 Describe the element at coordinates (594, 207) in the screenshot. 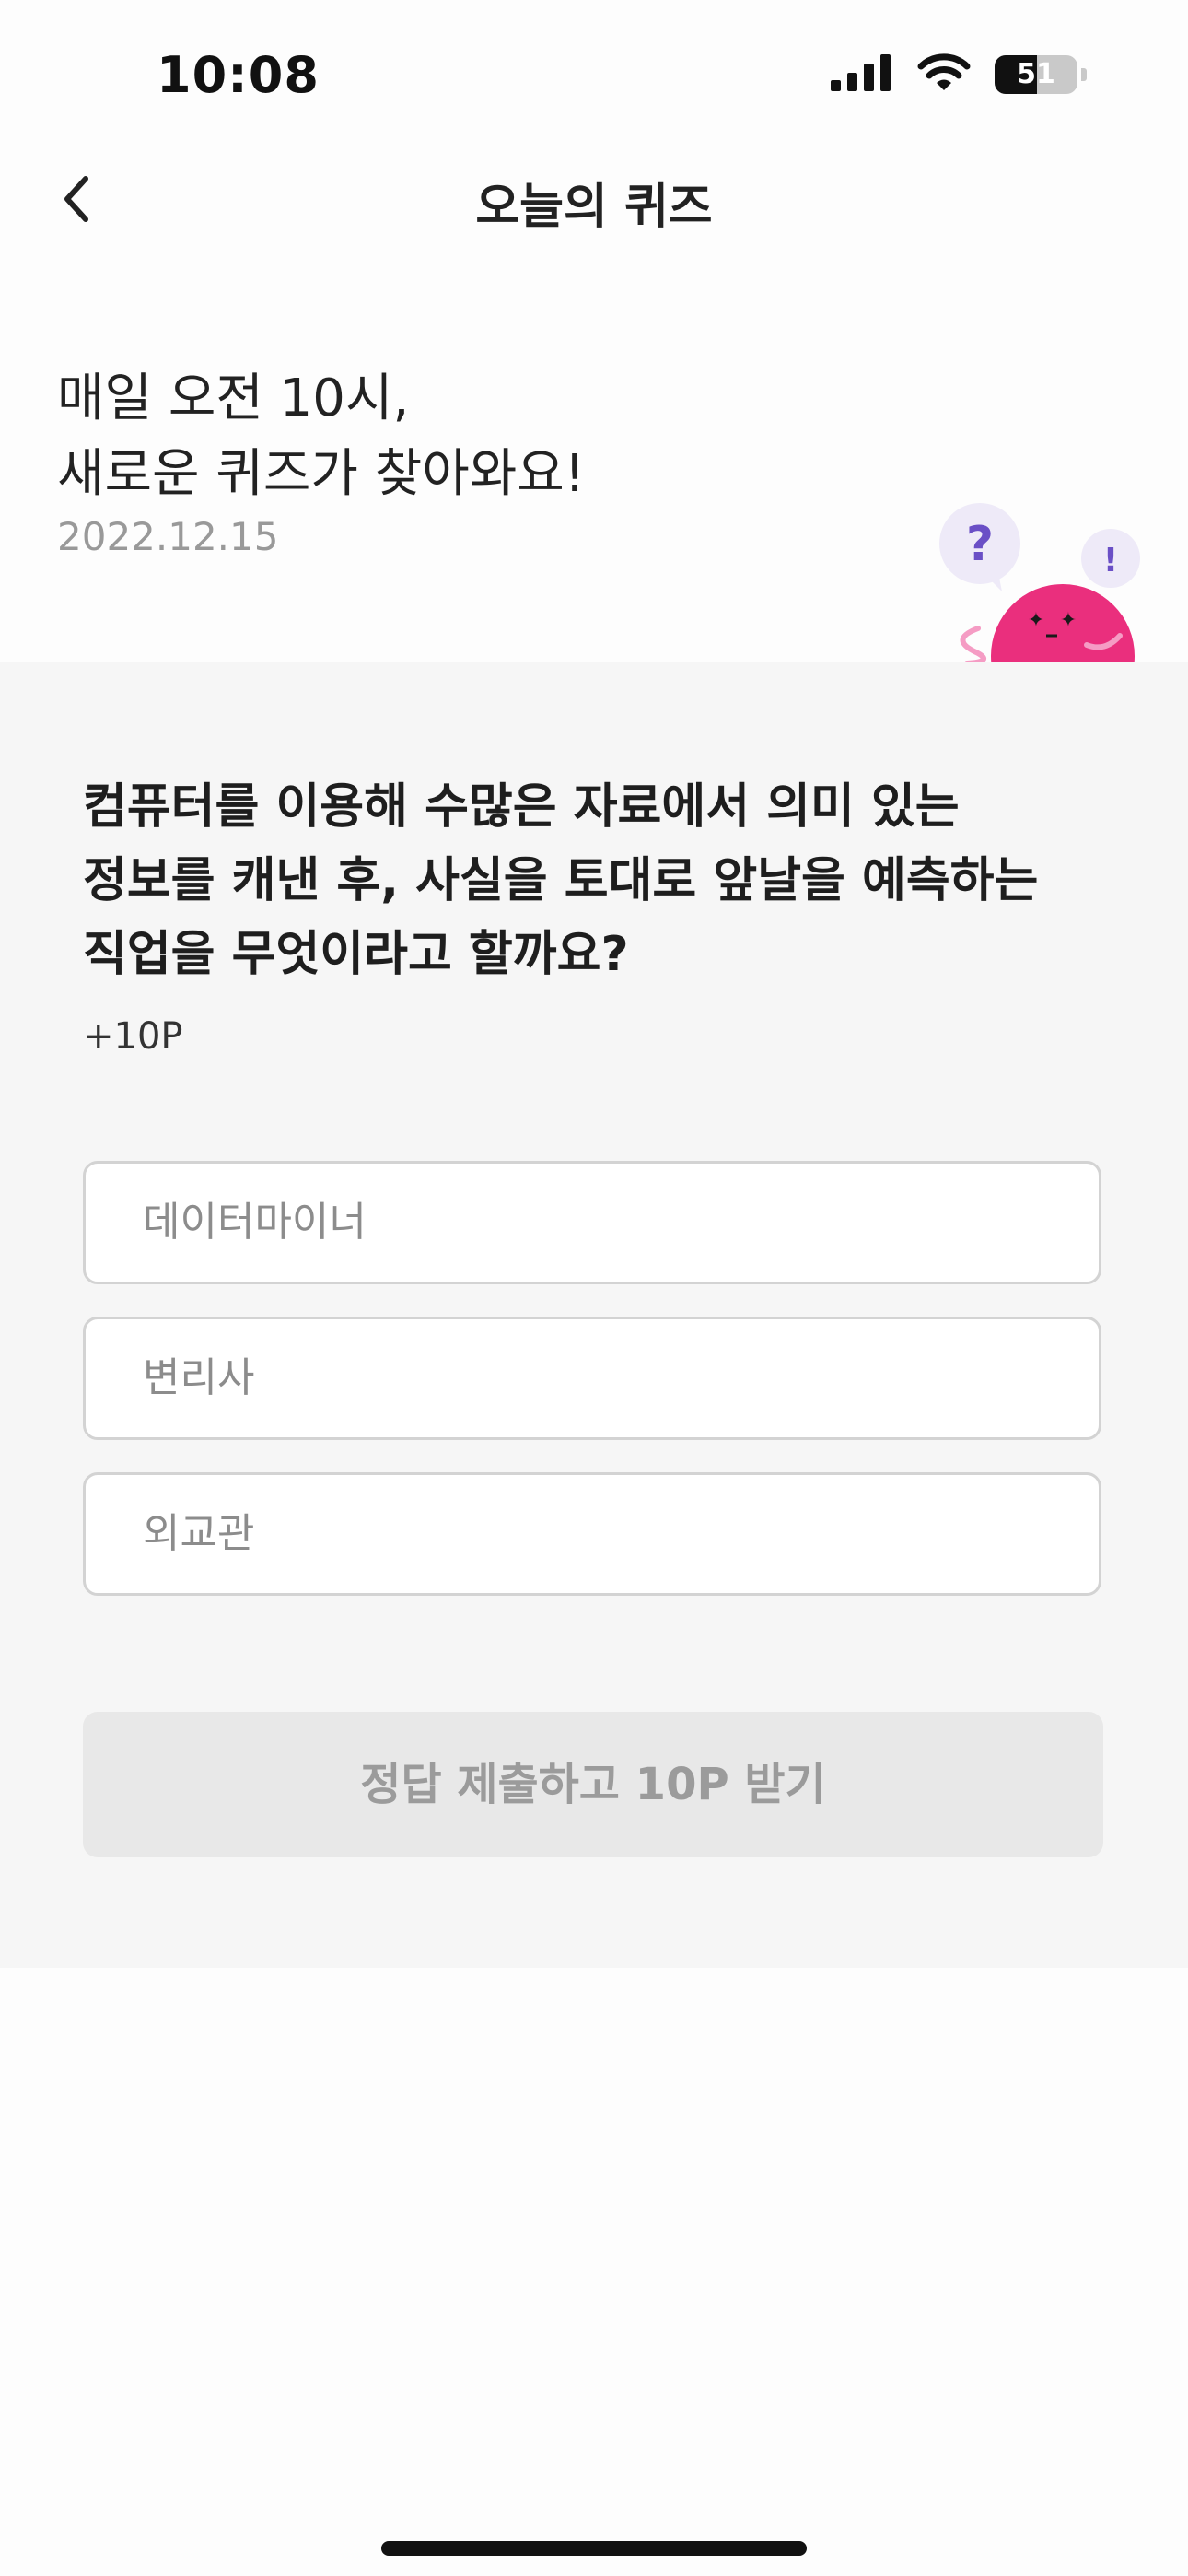

I see `page-title: 오늘의 퀴즈` at that location.